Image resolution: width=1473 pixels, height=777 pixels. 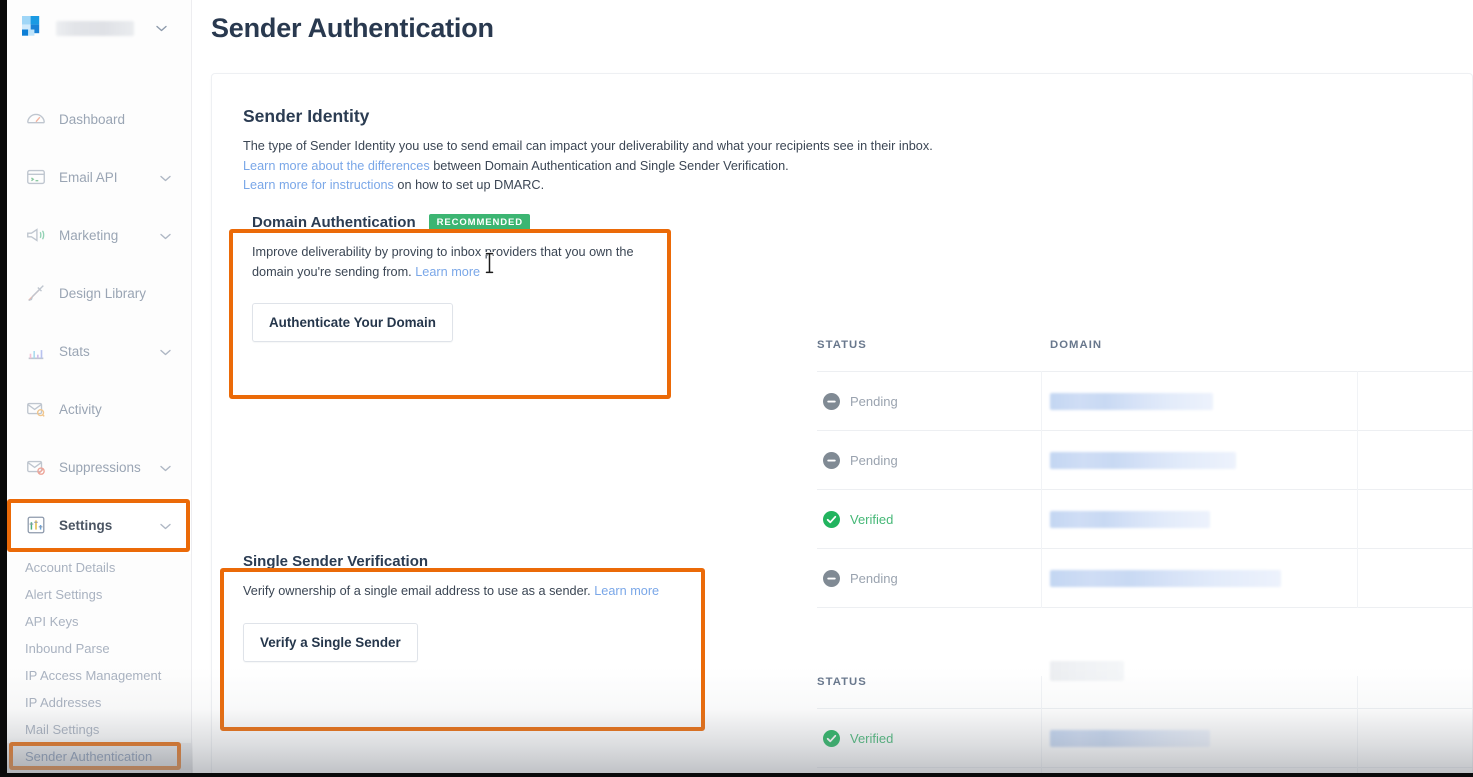 I want to click on sidebar-item-suppressions: Suppressions, so click(x=99, y=467).